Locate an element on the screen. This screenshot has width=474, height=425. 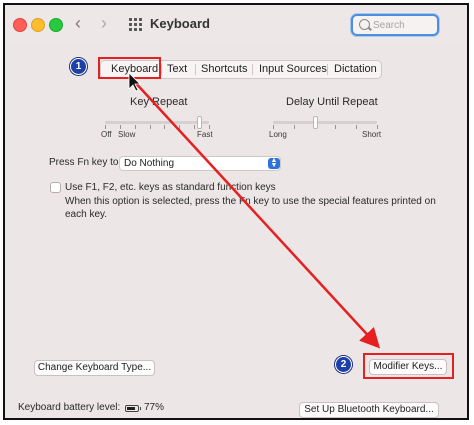
delay-until-repeat-slider is located at coordinates (325, 122).